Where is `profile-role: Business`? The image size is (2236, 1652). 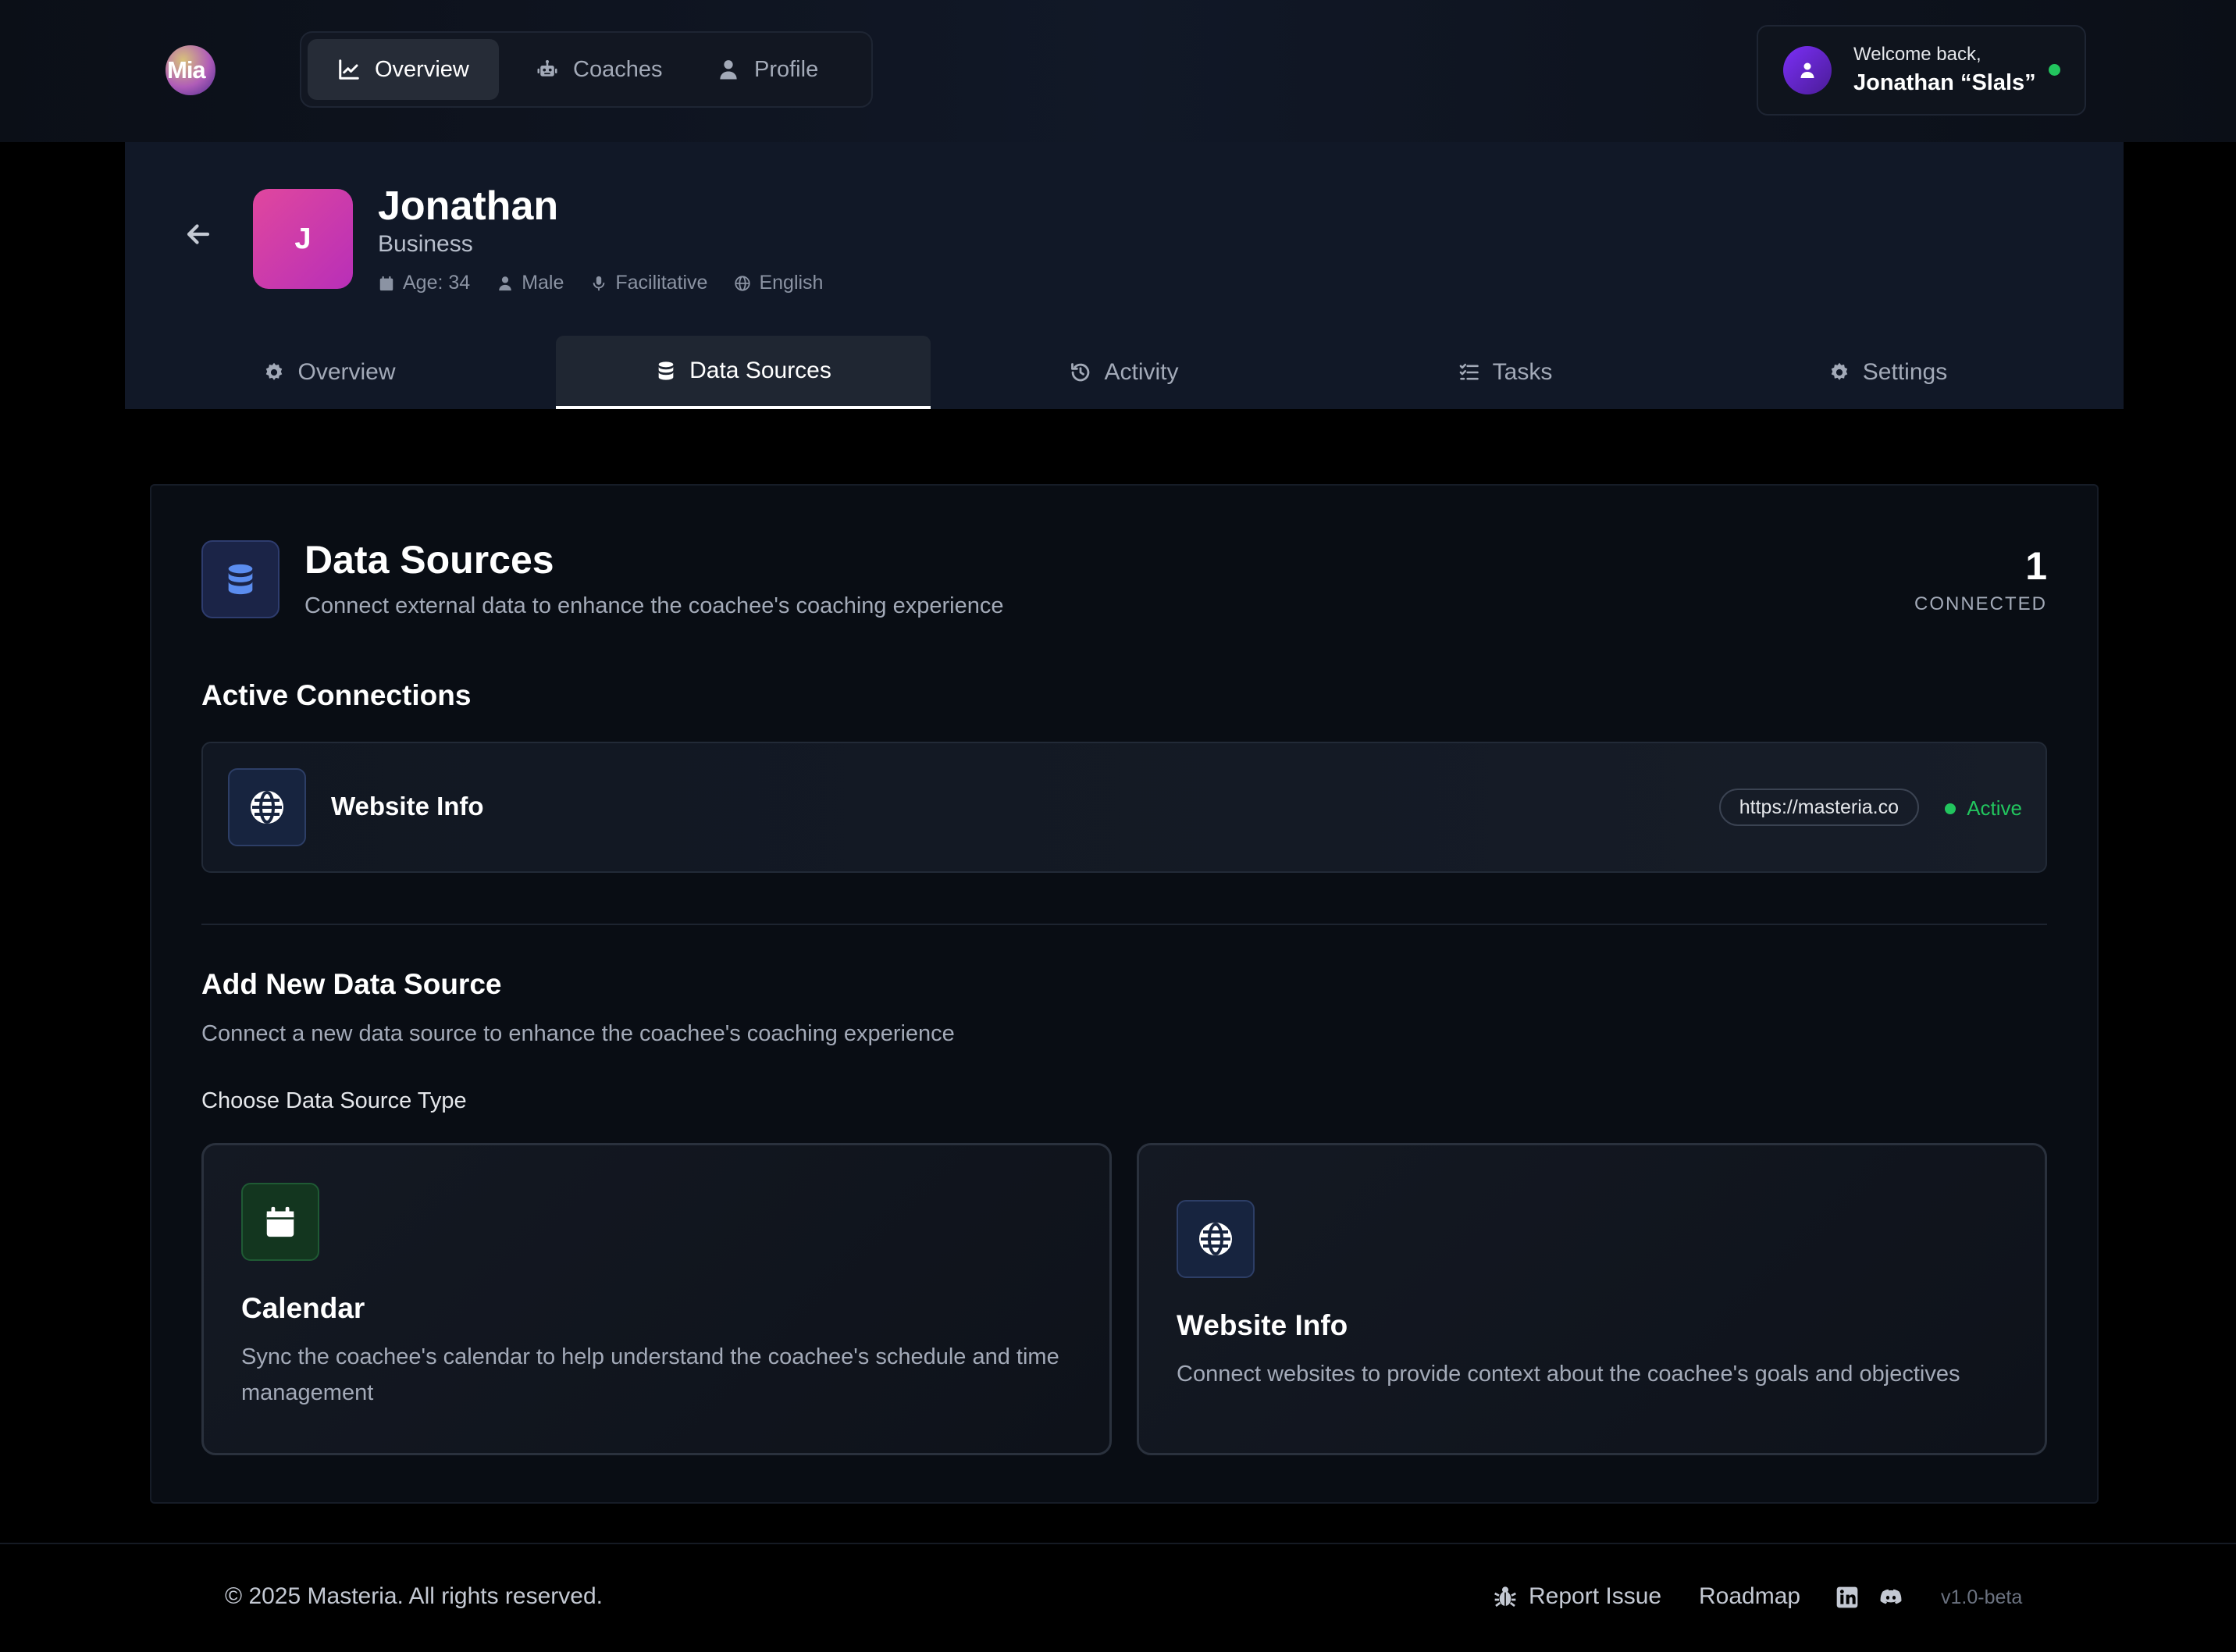
profile-role: Business is located at coordinates (426, 244).